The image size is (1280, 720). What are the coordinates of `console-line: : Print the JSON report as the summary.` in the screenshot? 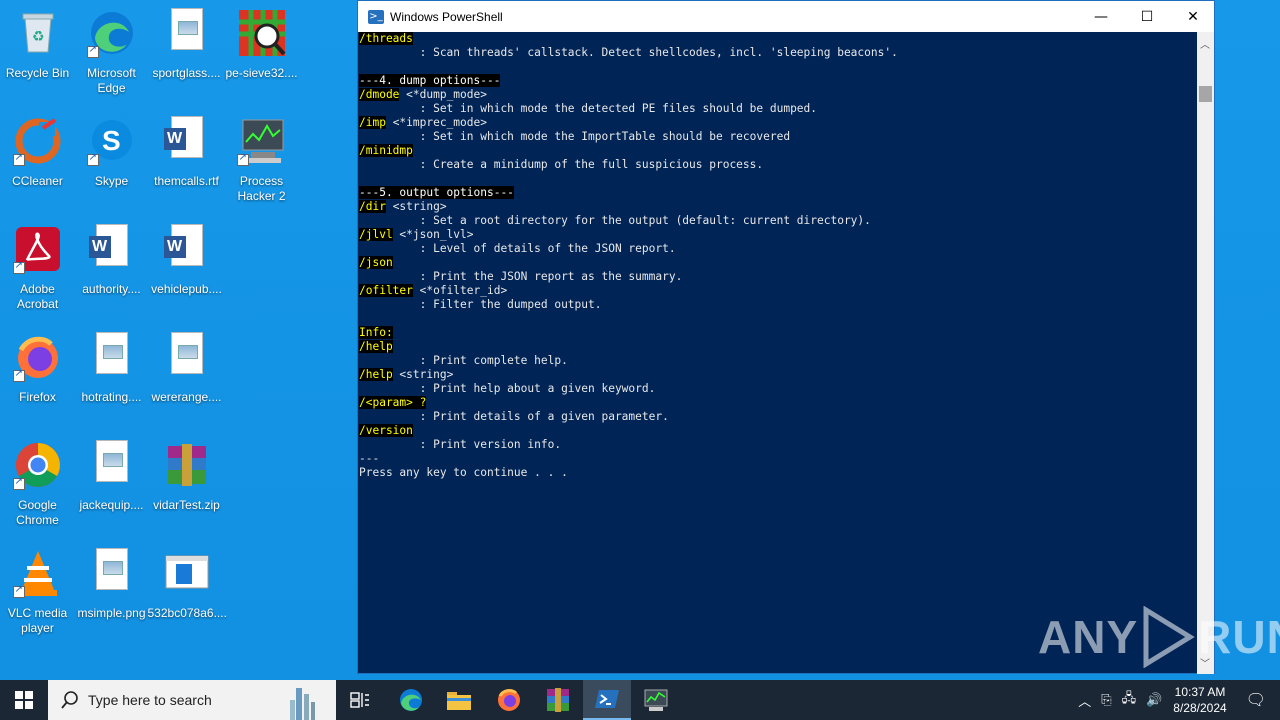 It's located at (778, 277).